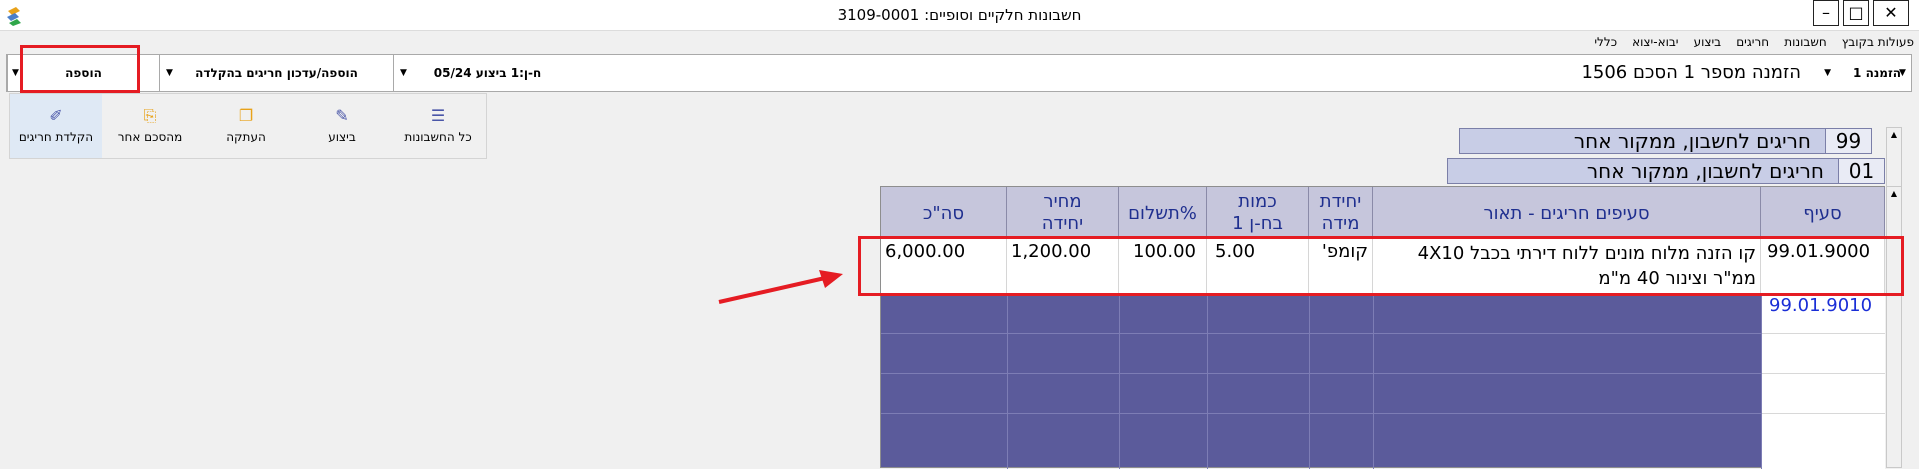 The image size is (1919, 469). What do you see at coordinates (1708, 42) in the screenshot?
I see `menu-execution: ביצוע` at bounding box center [1708, 42].